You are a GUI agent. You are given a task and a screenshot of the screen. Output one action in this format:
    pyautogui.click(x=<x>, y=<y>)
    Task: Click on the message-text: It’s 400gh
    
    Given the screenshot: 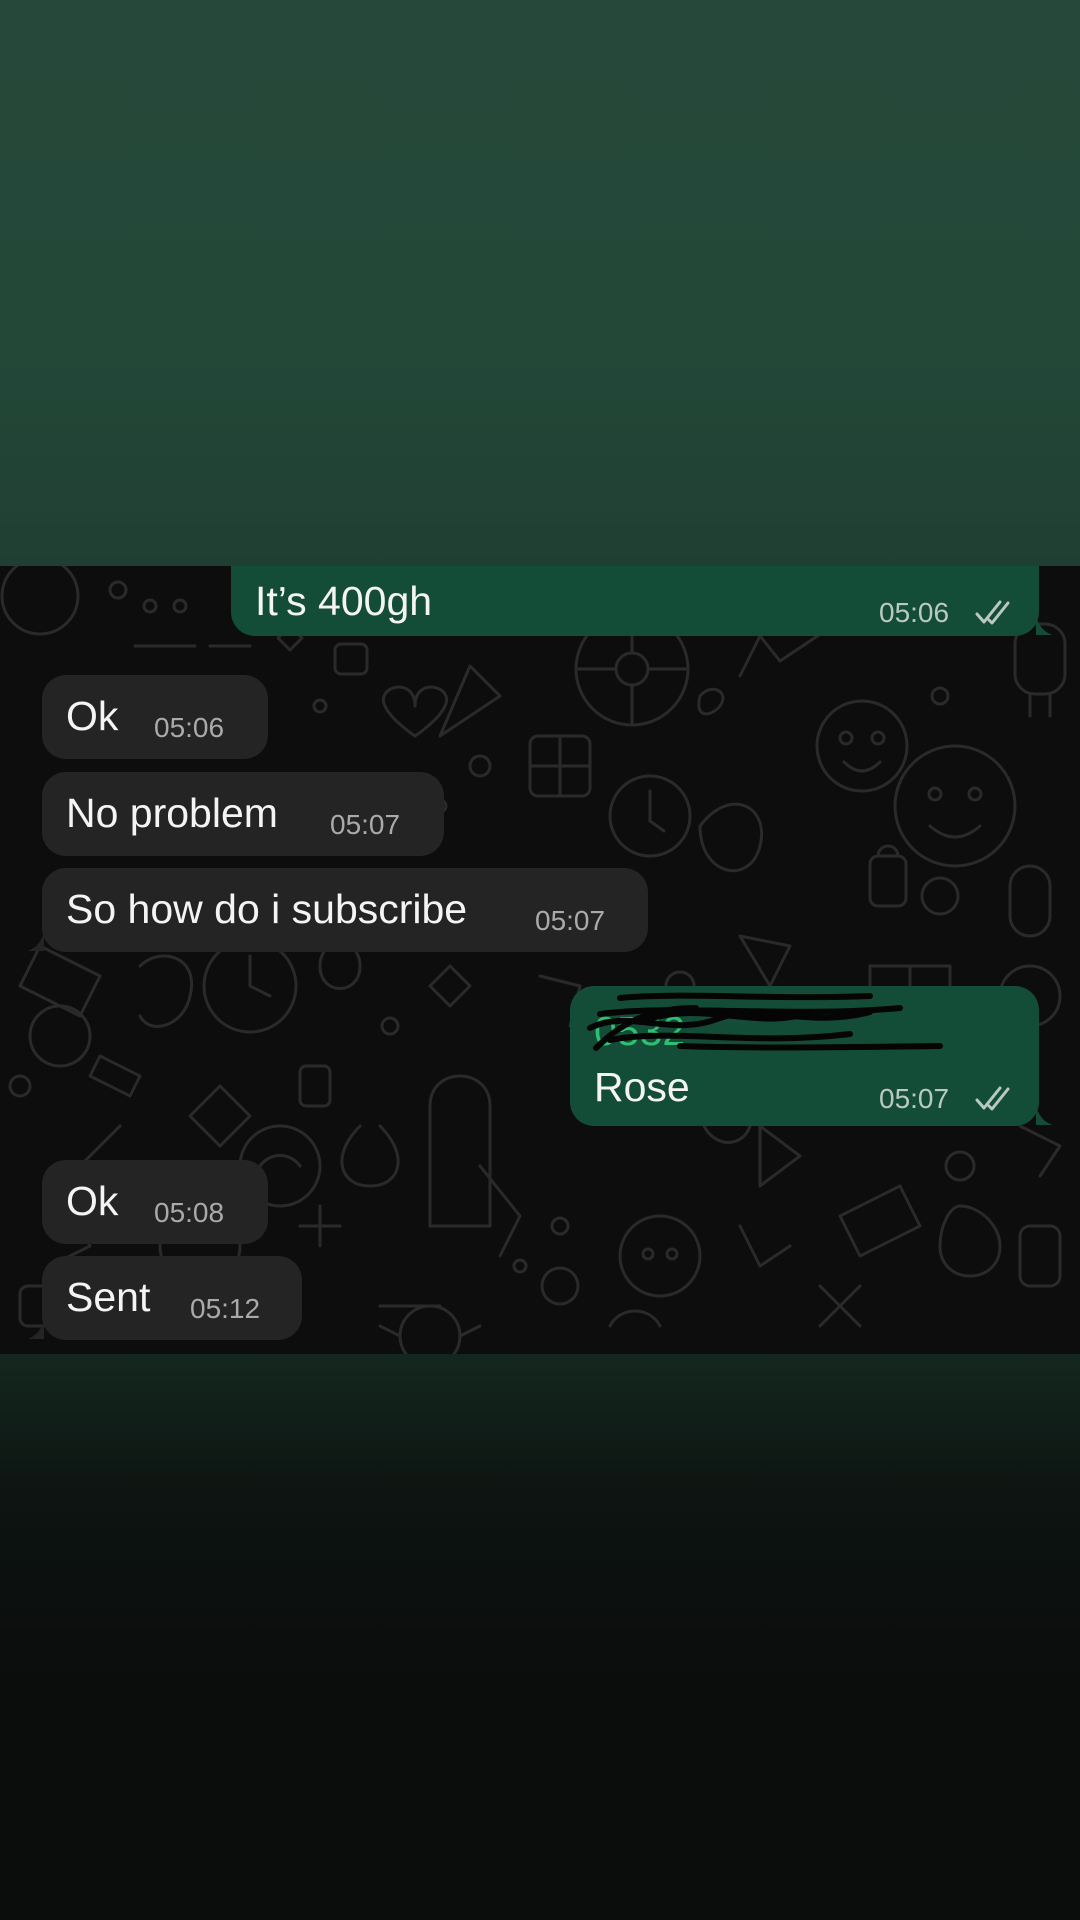 What is the action you would take?
    pyautogui.click(x=344, y=601)
    